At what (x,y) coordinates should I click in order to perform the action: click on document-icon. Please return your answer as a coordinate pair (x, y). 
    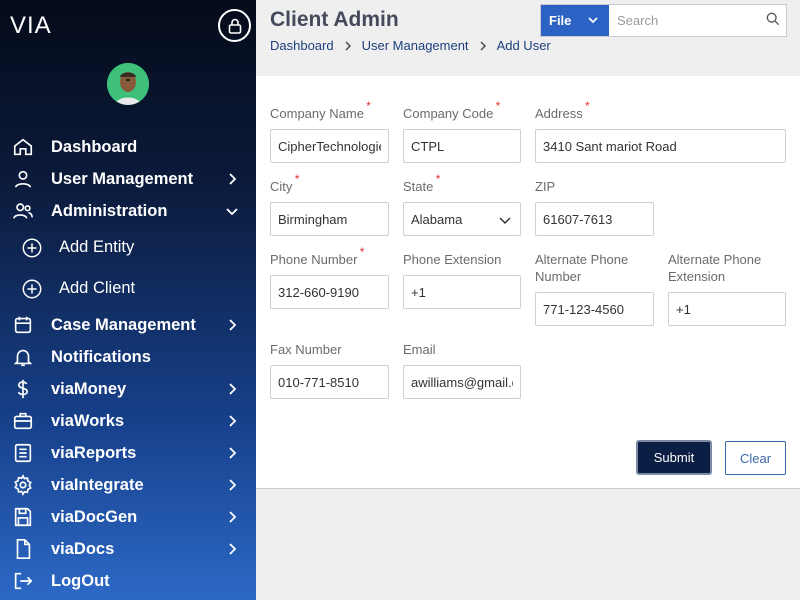
    Looking at the image, I should click on (23, 549).